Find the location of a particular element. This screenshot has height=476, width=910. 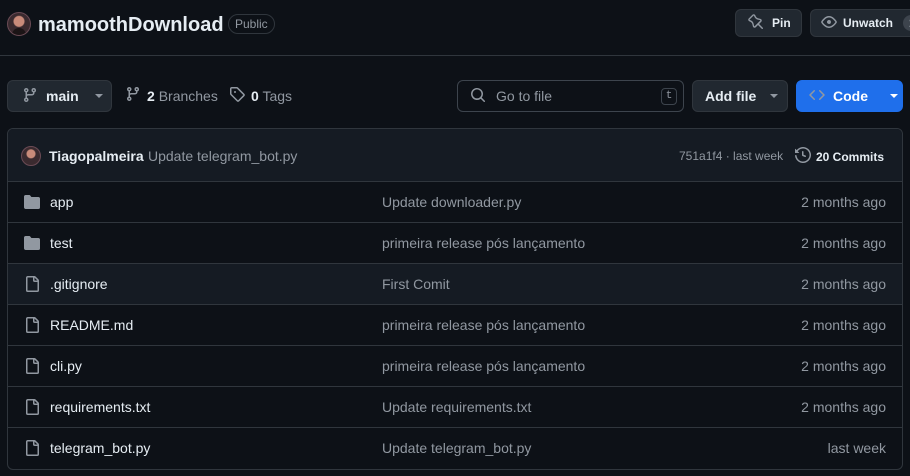

code-label: Code is located at coordinates (850, 96).